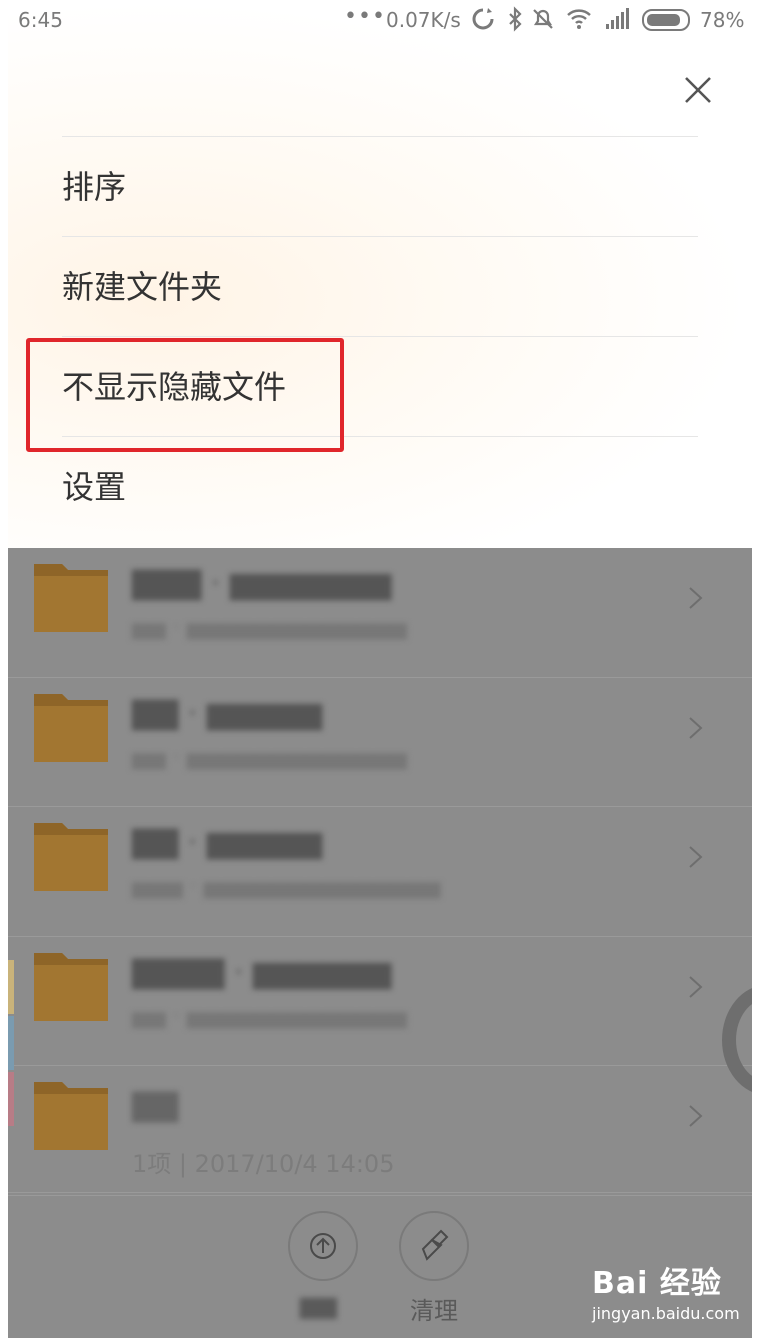  What do you see at coordinates (269, 603) in the screenshot?
I see `file-row-blurred-text: ▇▇▇ · ▆▆▆▆▆▆▆ ▅▅ · ▅▅▅▅▅▅▅▅▅▅▅▅▅` at bounding box center [269, 603].